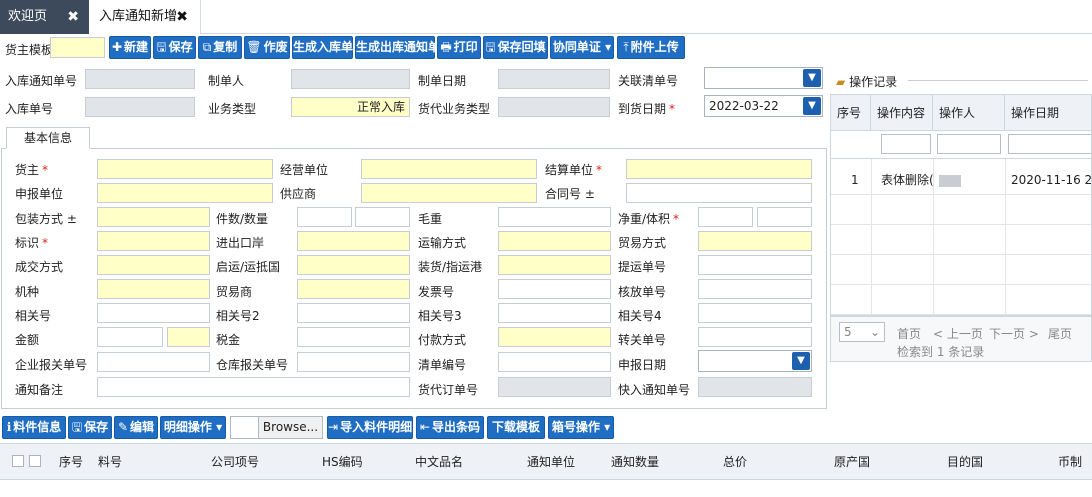  What do you see at coordinates (551, 462) in the screenshot?
I see `col-notice-unit: 通知单位` at bounding box center [551, 462].